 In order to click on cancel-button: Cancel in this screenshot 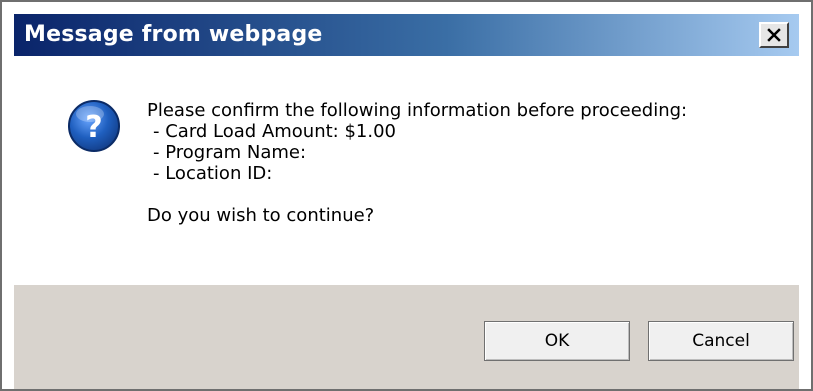, I will do `click(721, 341)`.